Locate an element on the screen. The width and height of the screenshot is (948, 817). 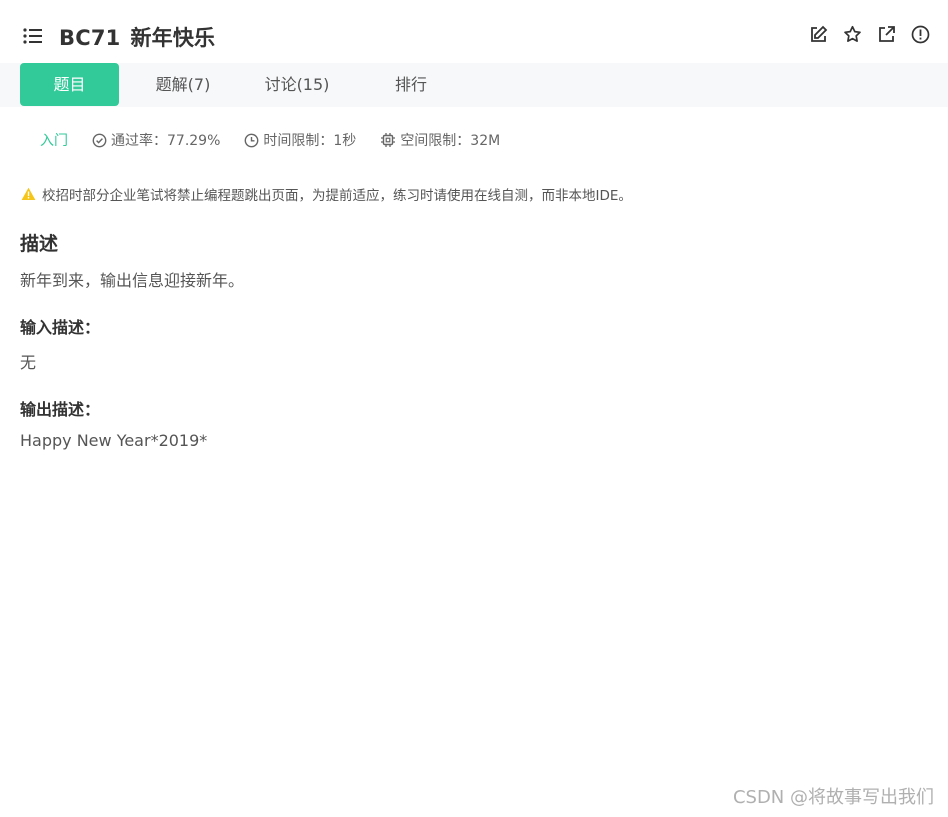
external-link-icon is located at coordinates (886, 34).